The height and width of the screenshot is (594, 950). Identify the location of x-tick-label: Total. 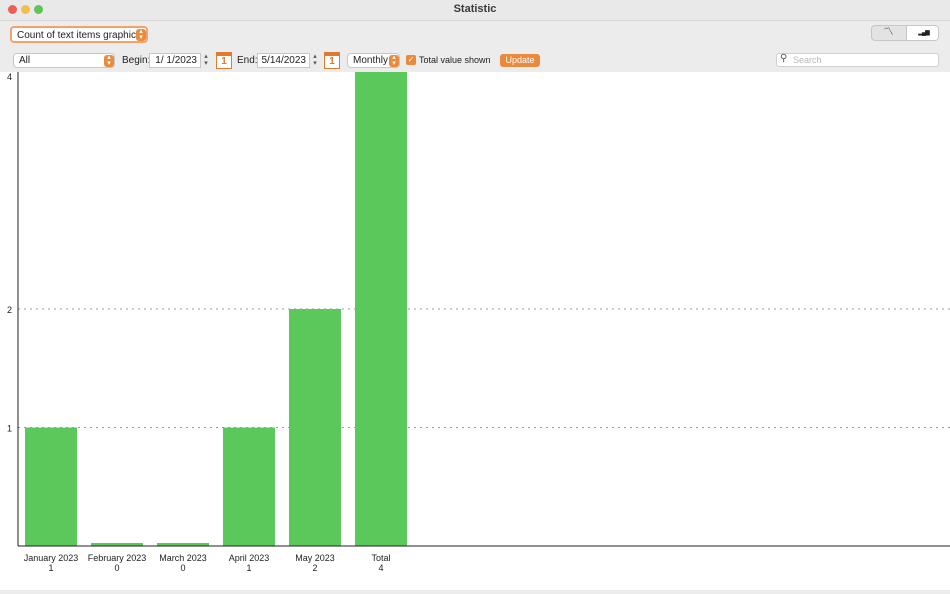
(380, 558).